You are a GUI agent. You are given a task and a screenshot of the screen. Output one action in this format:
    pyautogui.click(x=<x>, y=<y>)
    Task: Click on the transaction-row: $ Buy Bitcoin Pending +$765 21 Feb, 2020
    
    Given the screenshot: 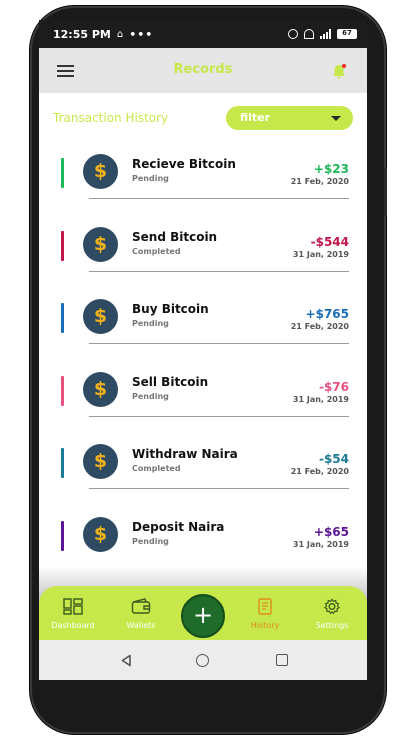 What is the action you would take?
    pyautogui.click(x=203, y=329)
    